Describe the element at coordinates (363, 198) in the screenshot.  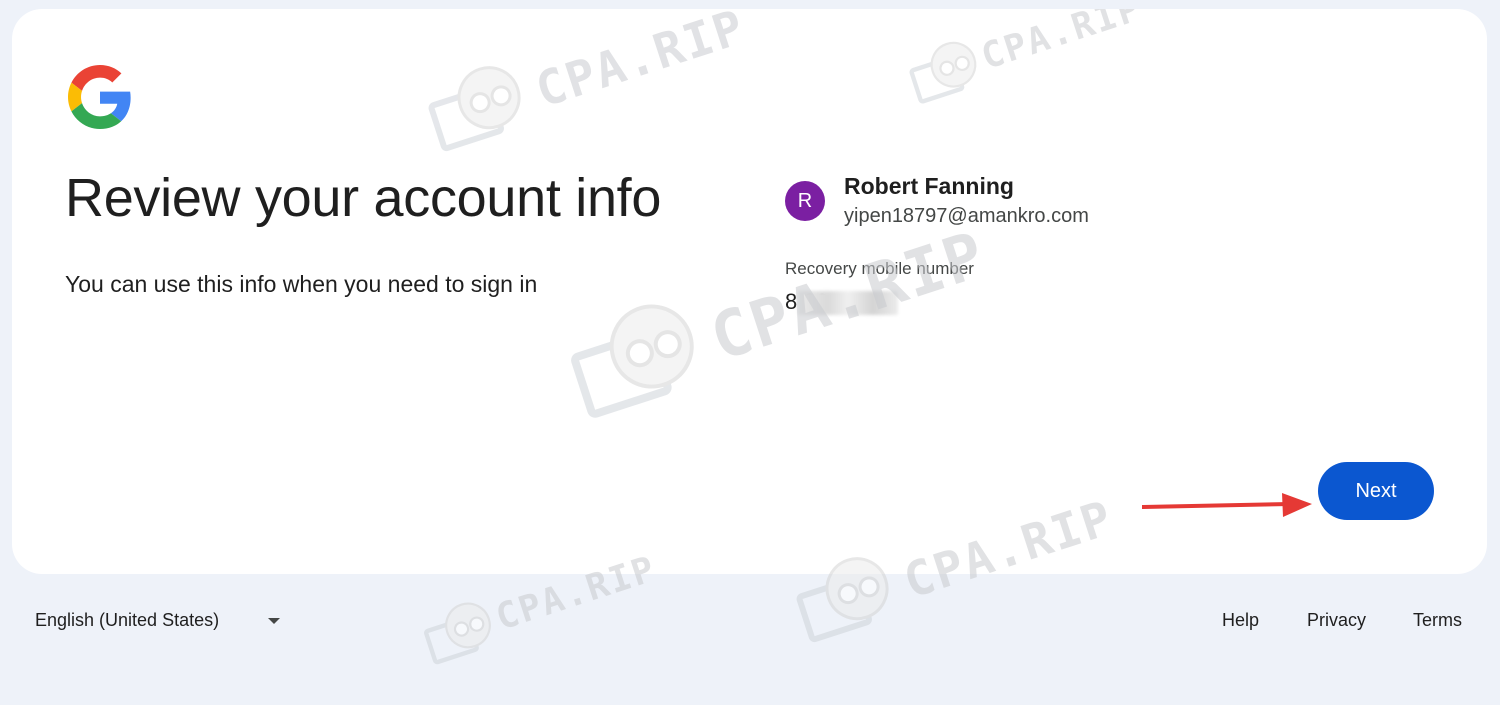
I see `page-title: Review your account info` at that location.